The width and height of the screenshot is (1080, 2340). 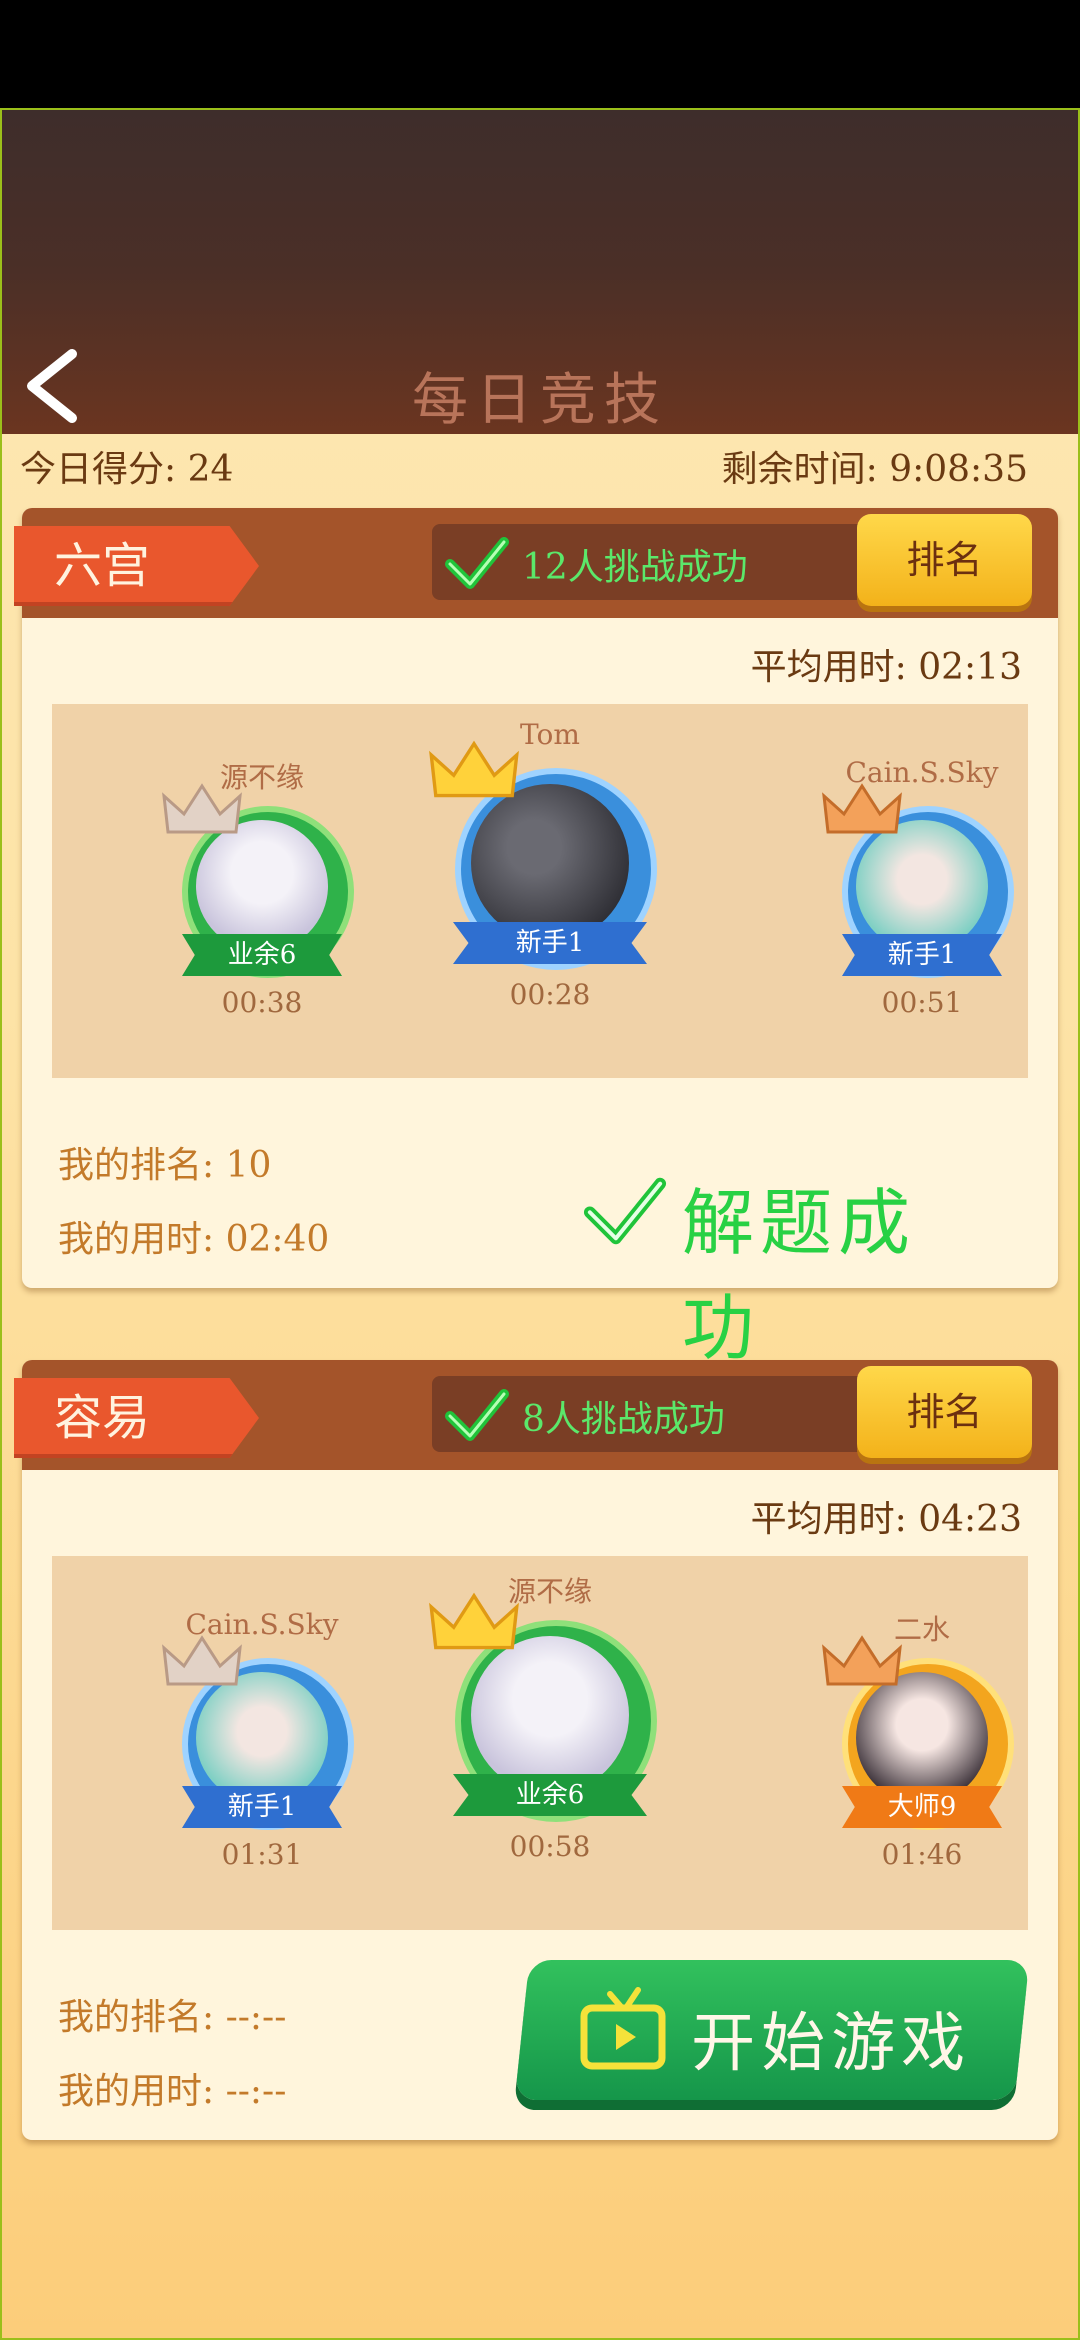 I want to click on player-second: 源不缘 业余6 00:38, so click(x=262, y=887).